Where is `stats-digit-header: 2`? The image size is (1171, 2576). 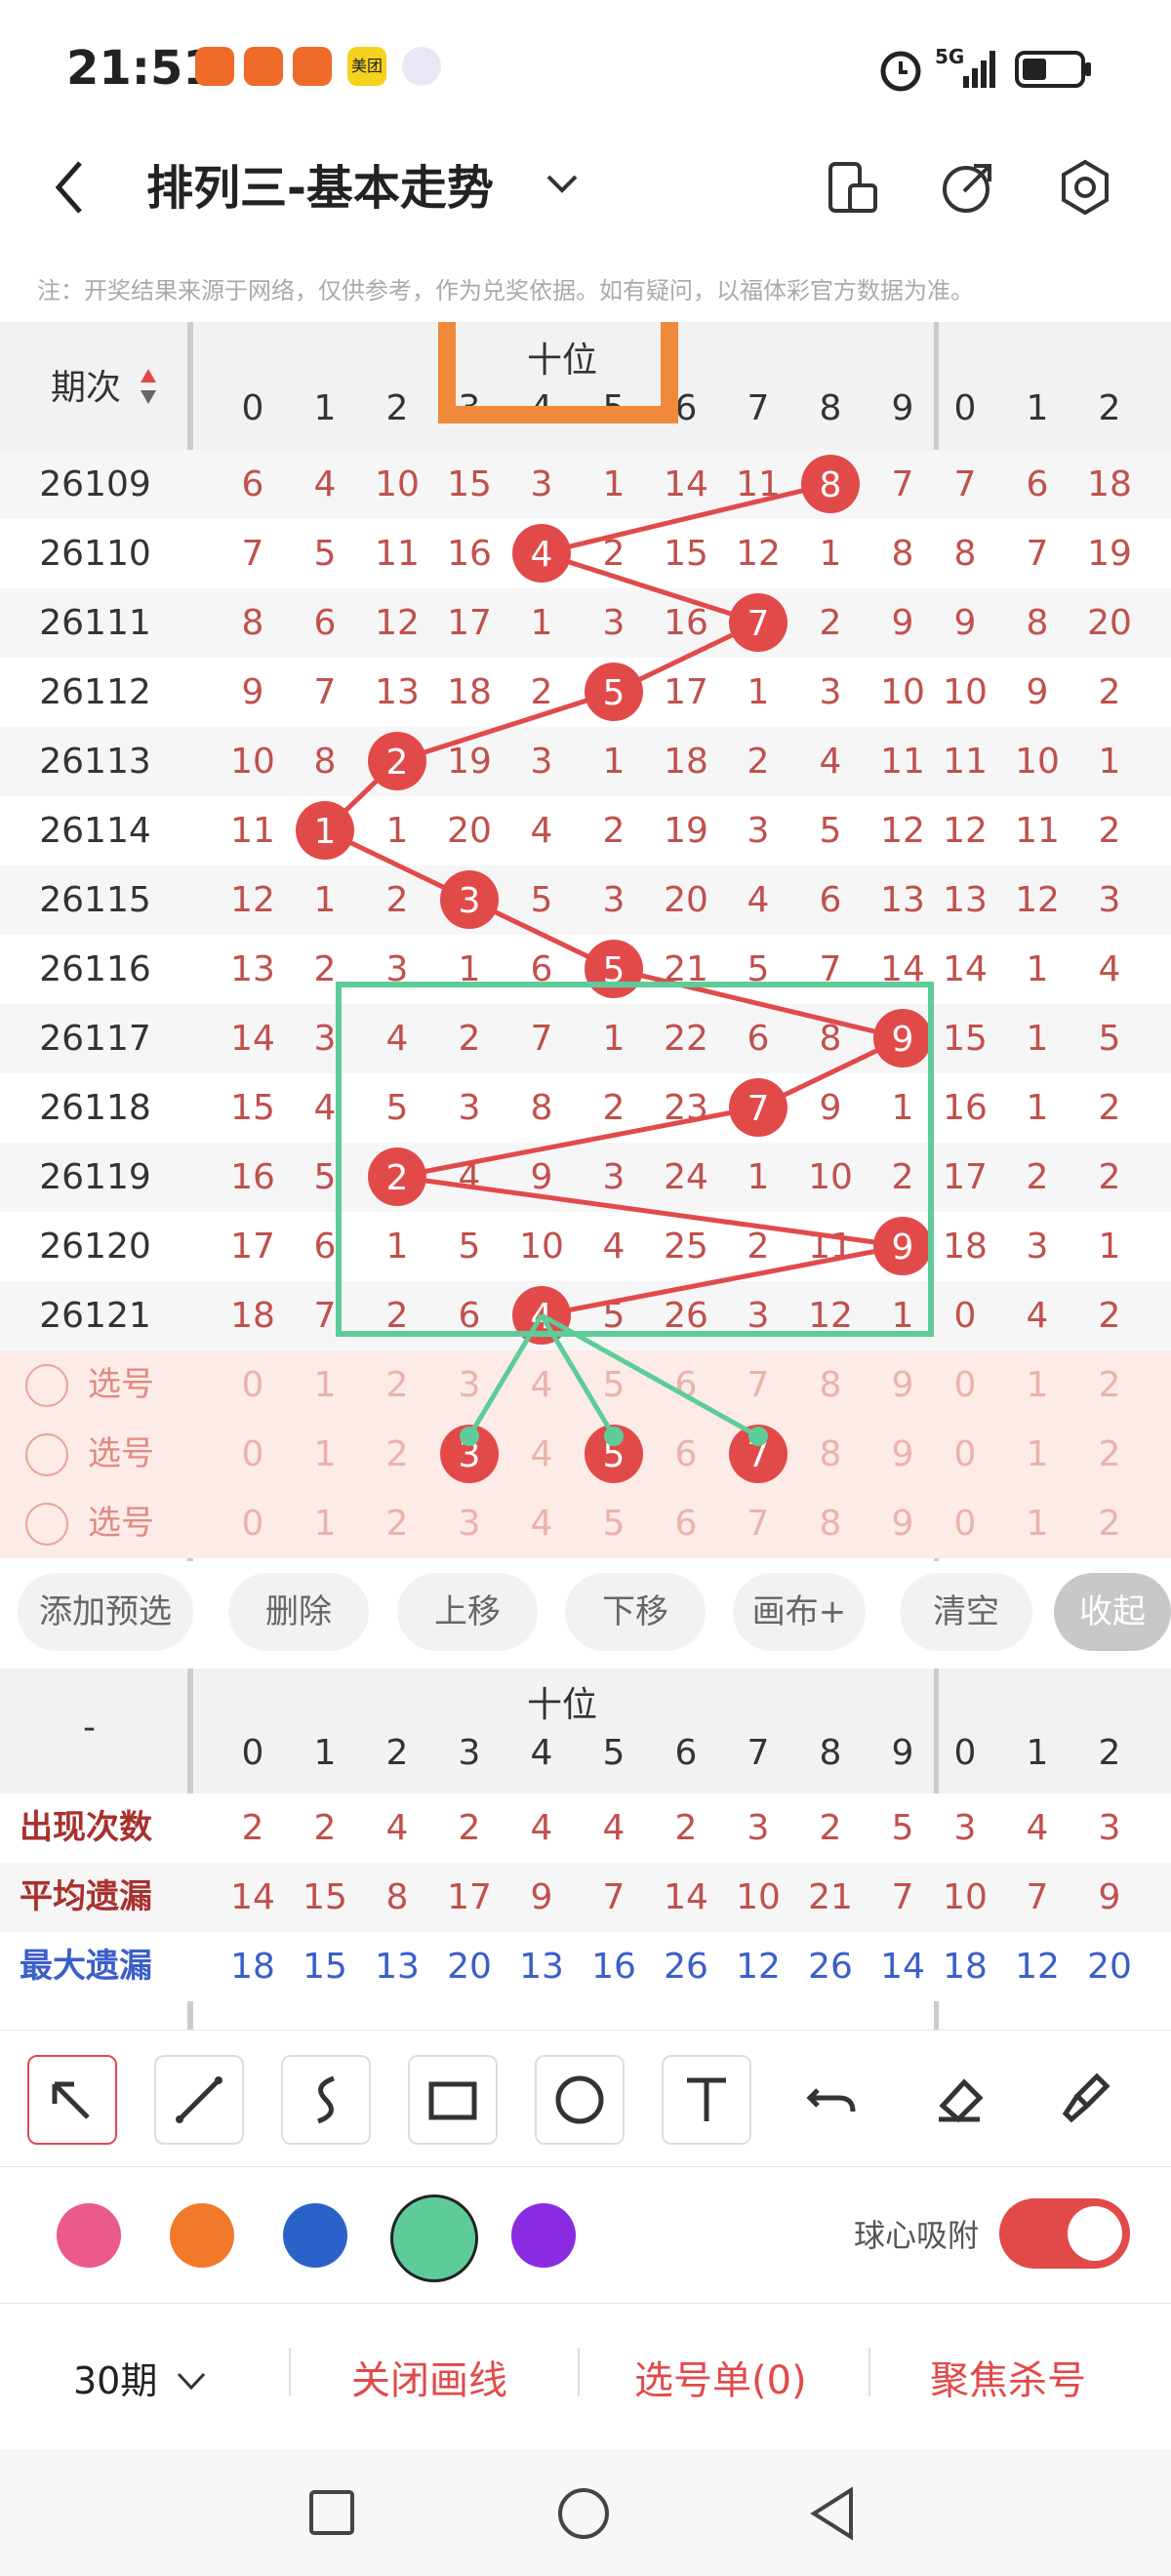 stats-digit-header: 2 is located at coordinates (397, 1753).